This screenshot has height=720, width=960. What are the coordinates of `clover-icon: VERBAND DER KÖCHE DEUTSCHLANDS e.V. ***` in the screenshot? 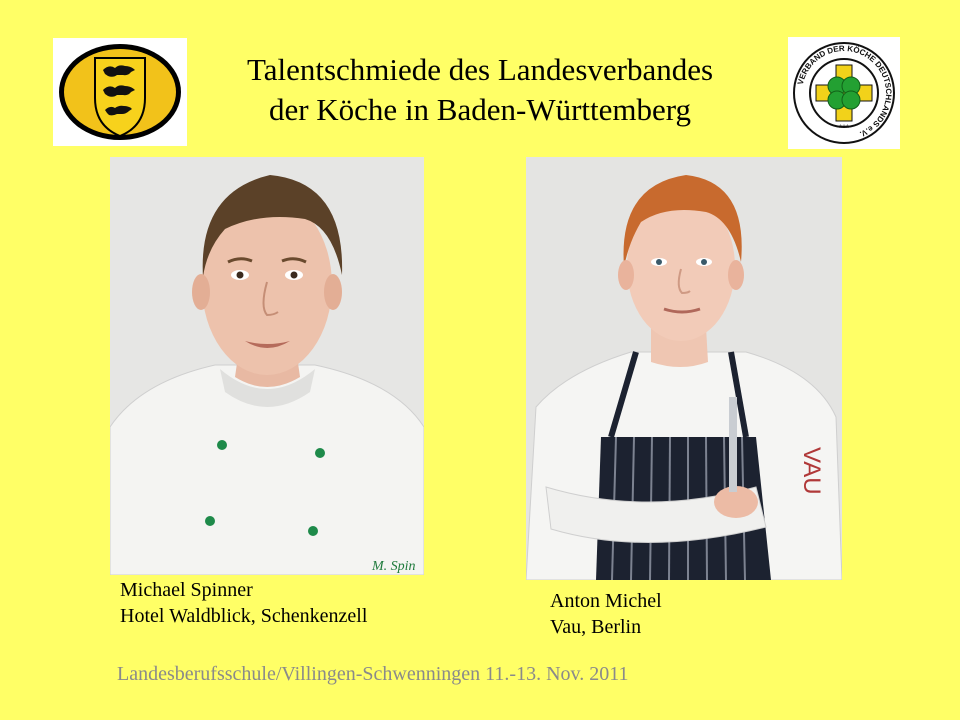 It's located at (844, 93).